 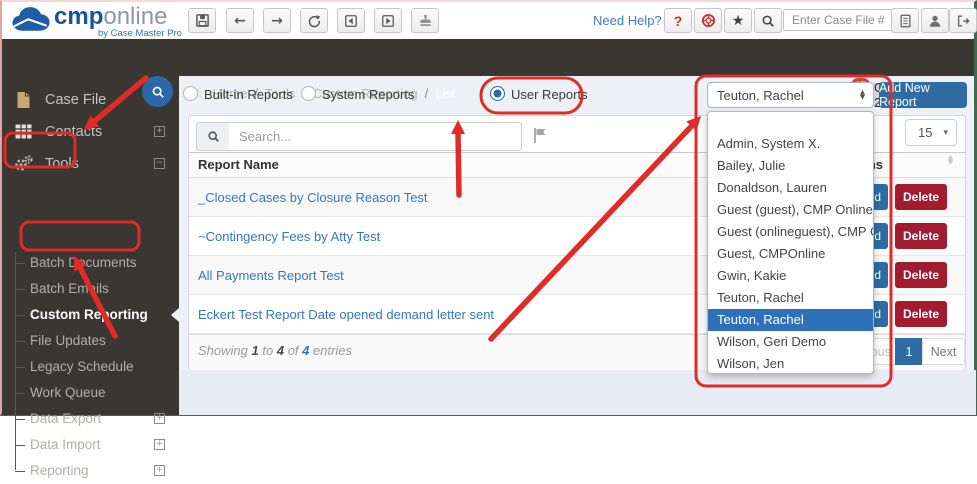 What do you see at coordinates (945, 132) in the screenshot?
I see `chevron-down-icon: ▾` at bounding box center [945, 132].